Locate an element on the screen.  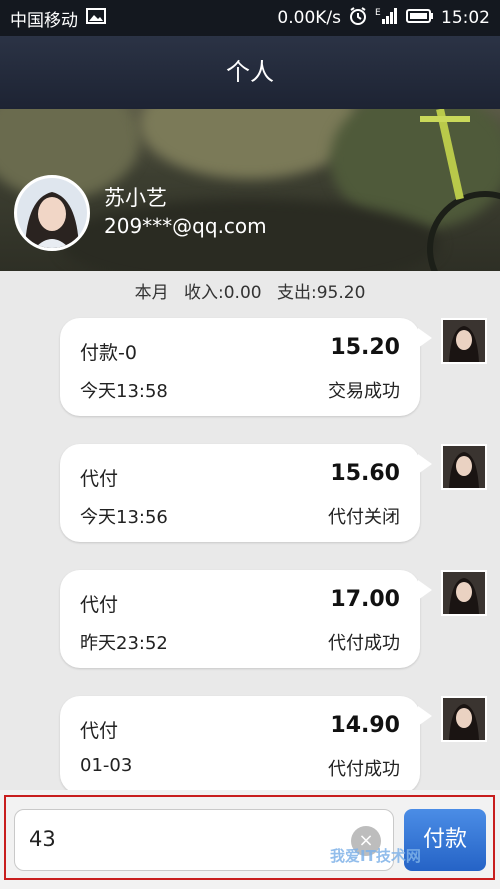
transaction-time: 今天13:58 is located at coordinates (124, 391).